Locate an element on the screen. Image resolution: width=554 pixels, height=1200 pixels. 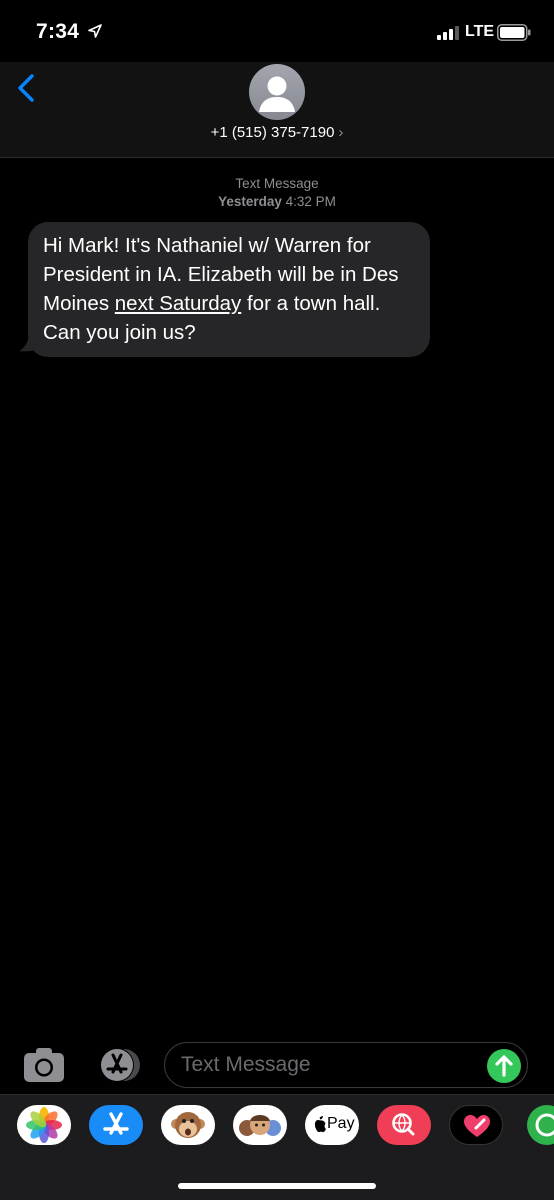
arrow-up-icon is located at coordinates (504, 1066).